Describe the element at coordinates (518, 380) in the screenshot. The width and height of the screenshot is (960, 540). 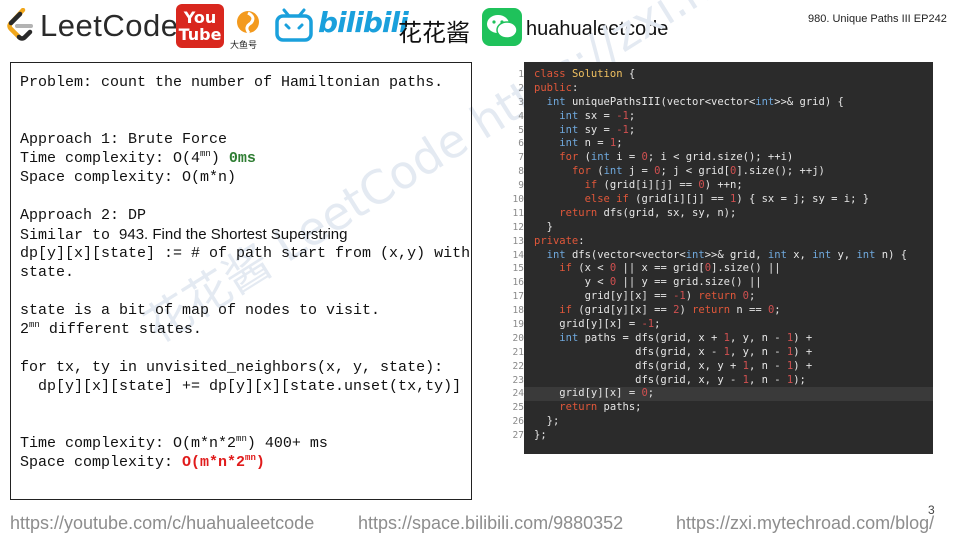
I see `line-number: 23` at that location.